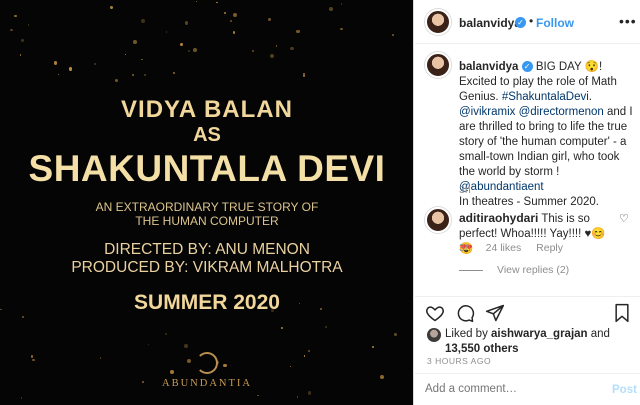  Describe the element at coordinates (590, 97) in the screenshot. I see `caption-text-2: .` at that location.